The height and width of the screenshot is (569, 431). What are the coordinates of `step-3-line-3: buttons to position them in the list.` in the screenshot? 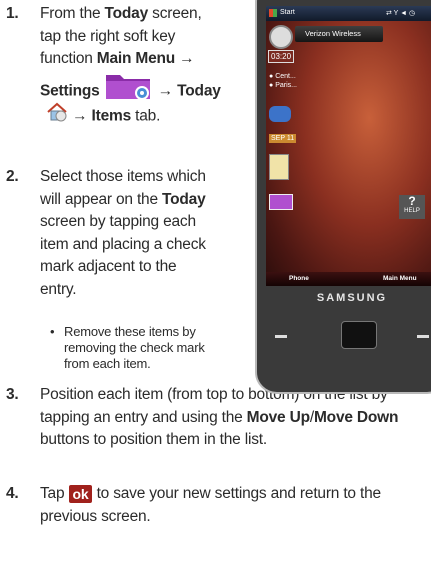 It's located at (153, 440).